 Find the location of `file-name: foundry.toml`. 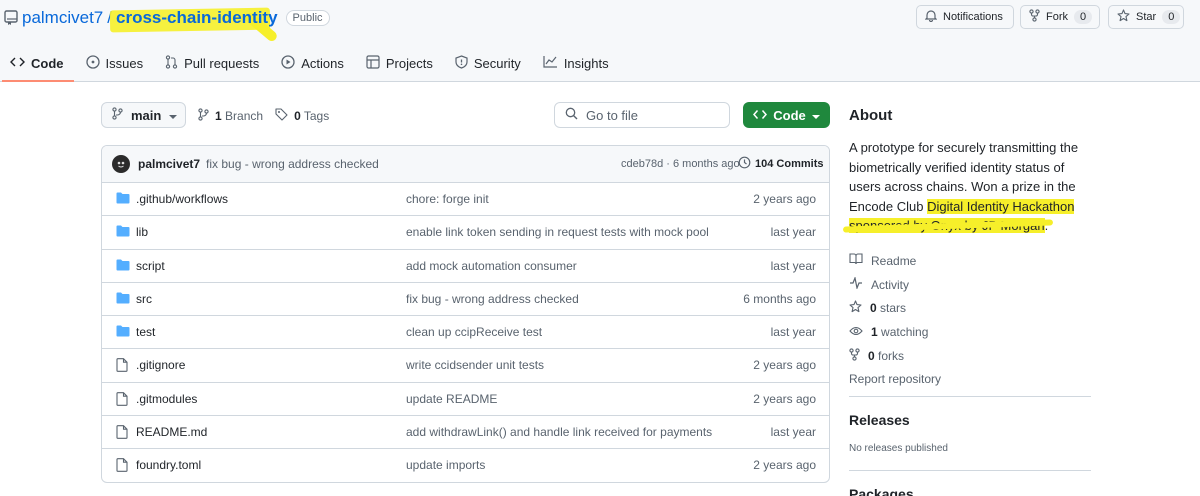

file-name: foundry.toml is located at coordinates (168, 465).